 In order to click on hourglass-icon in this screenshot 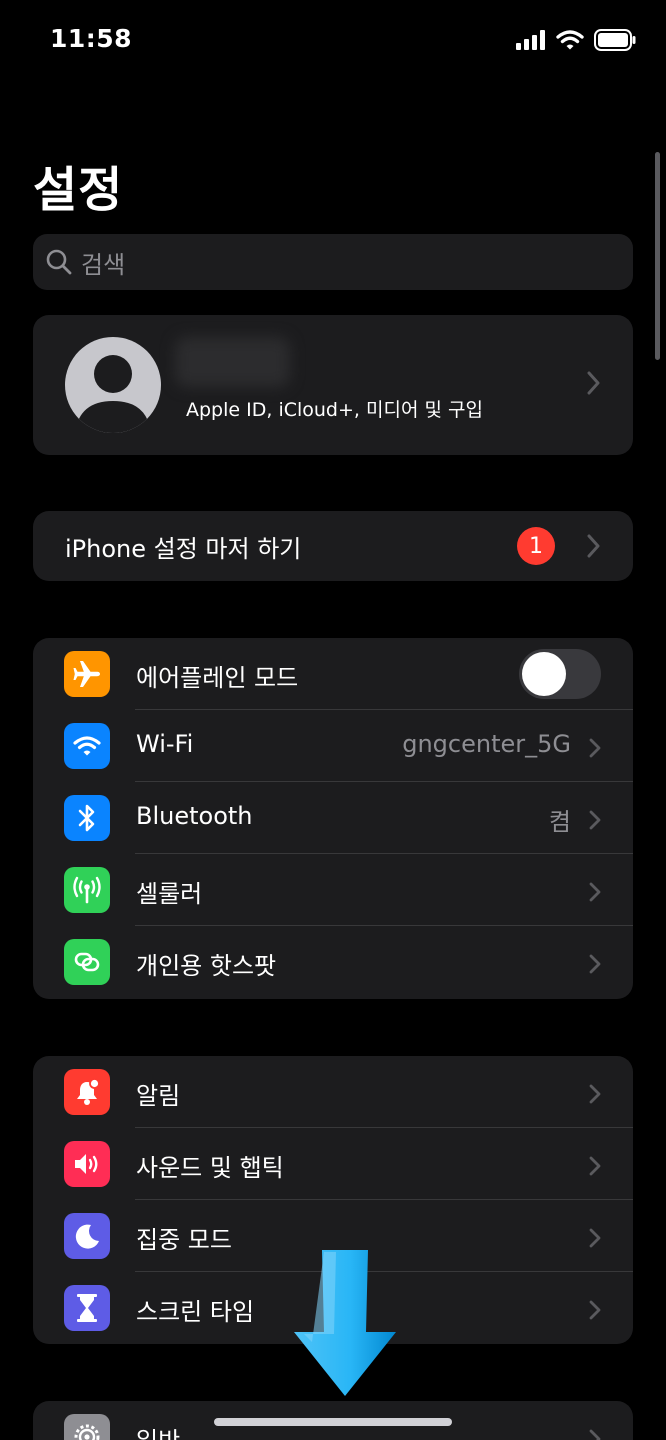, I will do `click(87, 1308)`.